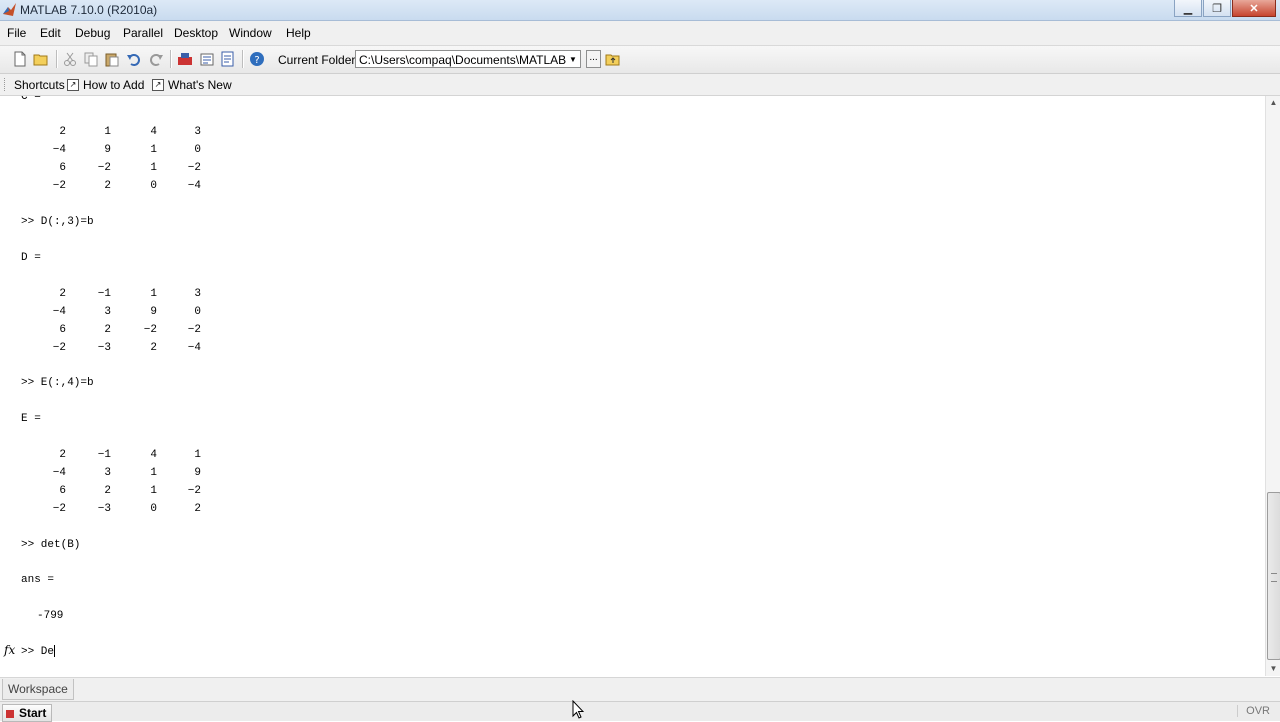  Describe the element at coordinates (200, 85) in the screenshot. I see `shortcut-whats-new: What's New` at that location.